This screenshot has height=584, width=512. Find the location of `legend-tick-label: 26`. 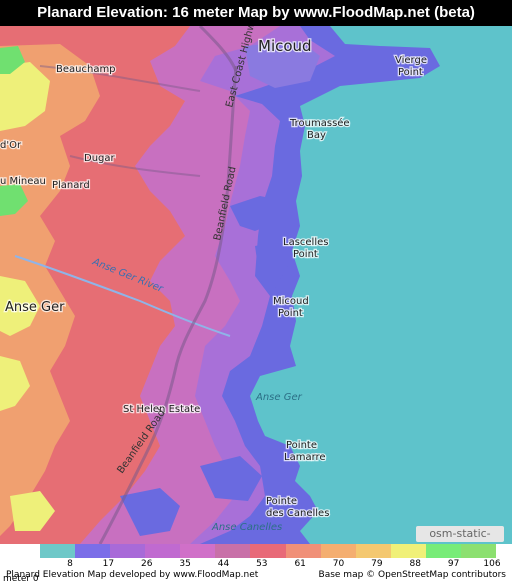

legend-tick-label: 26 is located at coordinates (146, 564).